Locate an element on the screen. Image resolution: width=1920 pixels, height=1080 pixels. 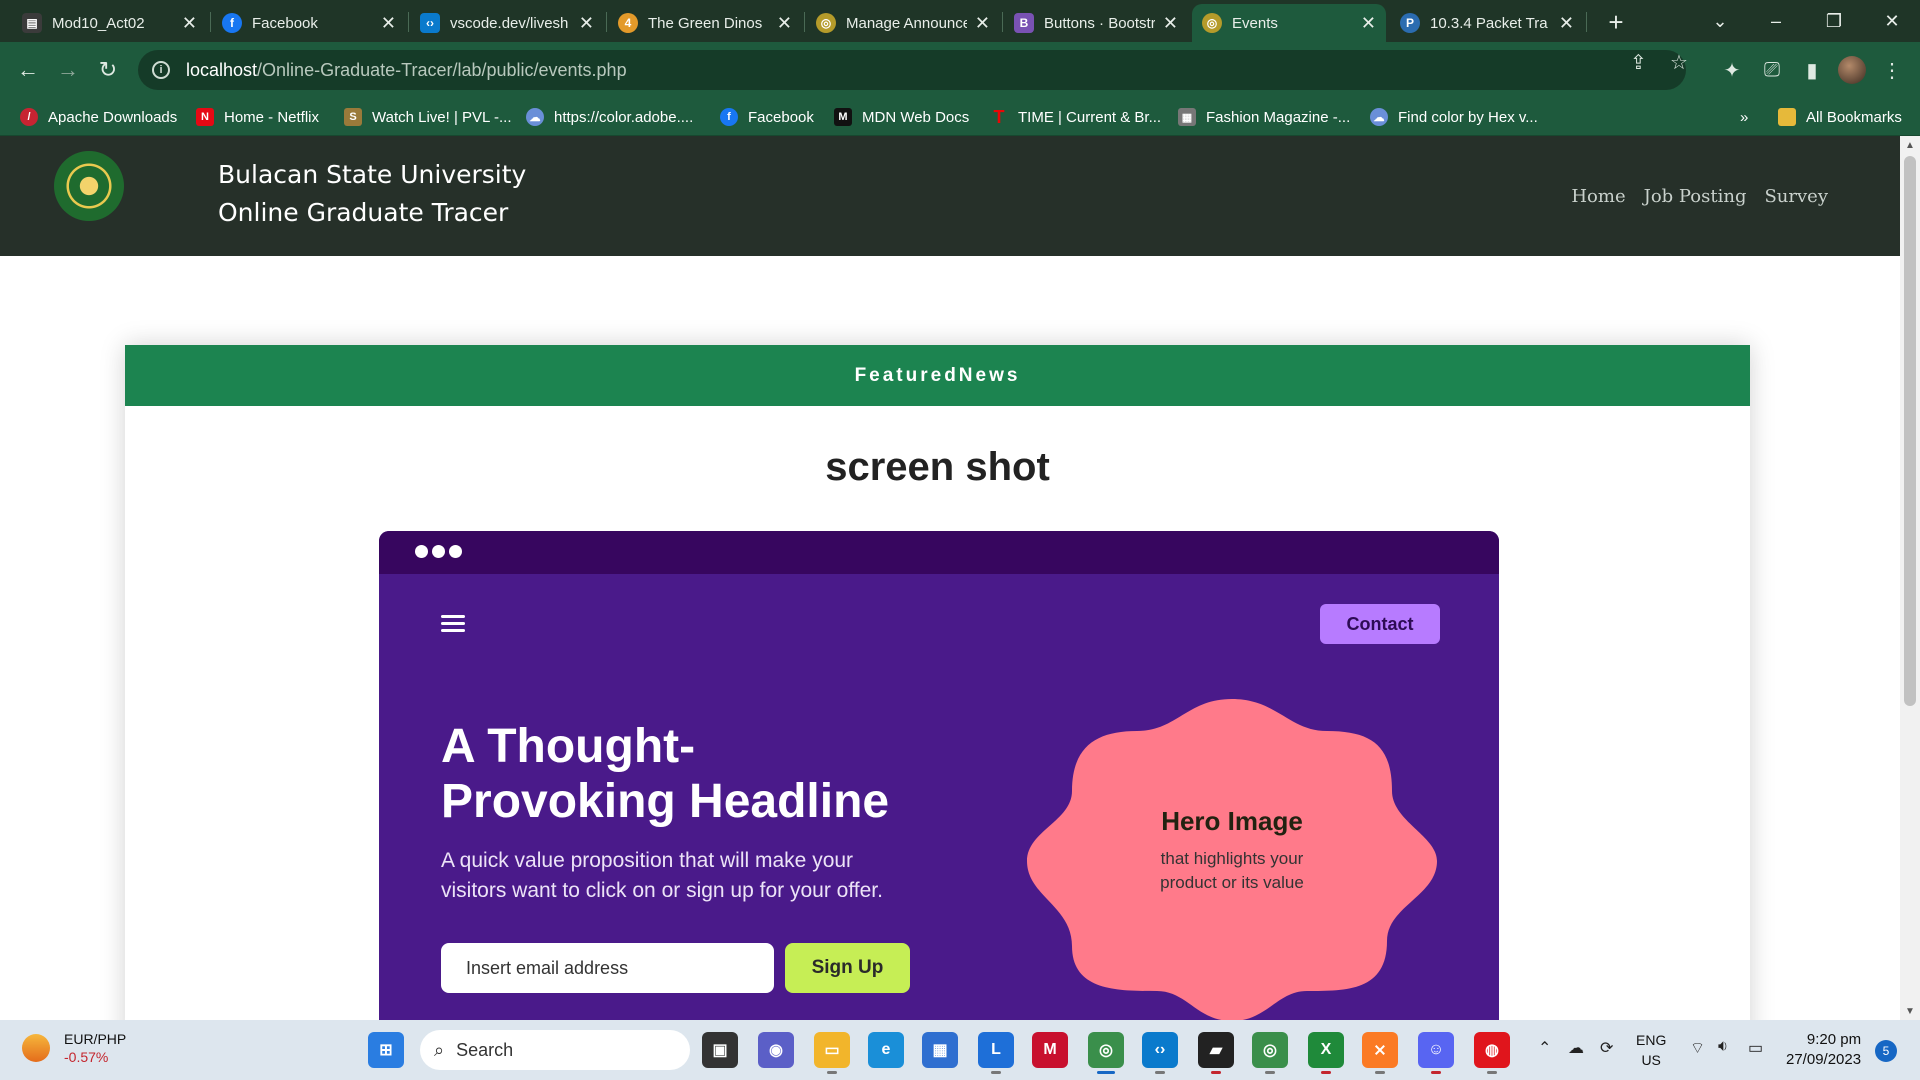
search-label: Search is located at coordinates (485, 1049).